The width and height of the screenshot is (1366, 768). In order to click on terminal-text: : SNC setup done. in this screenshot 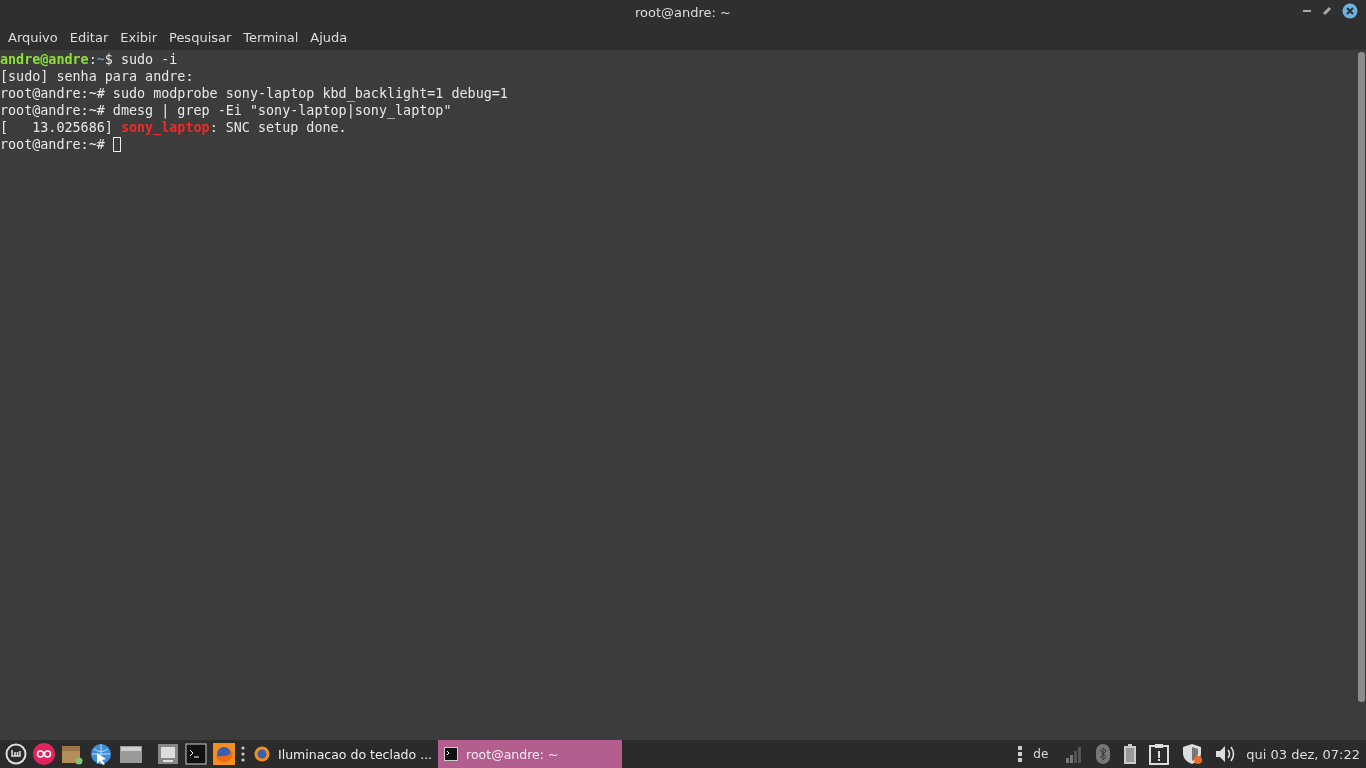, I will do `click(278, 127)`.